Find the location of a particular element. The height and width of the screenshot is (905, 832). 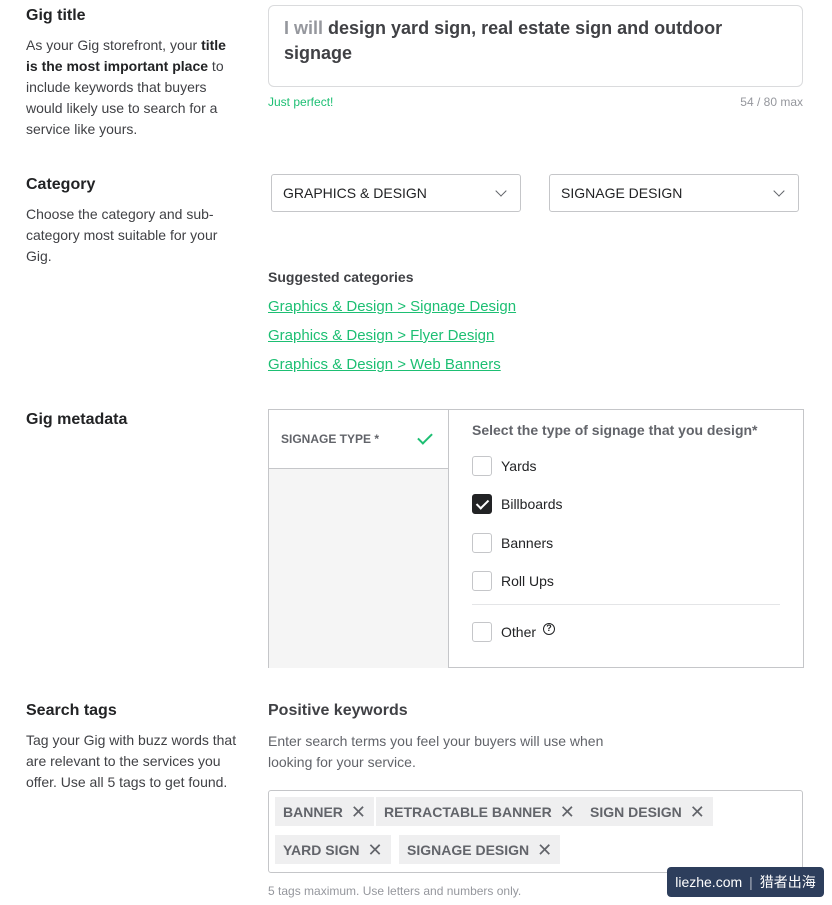

tag-chip: RETRACTABLE BANNER ✕ is located at coordinates (479, 811).